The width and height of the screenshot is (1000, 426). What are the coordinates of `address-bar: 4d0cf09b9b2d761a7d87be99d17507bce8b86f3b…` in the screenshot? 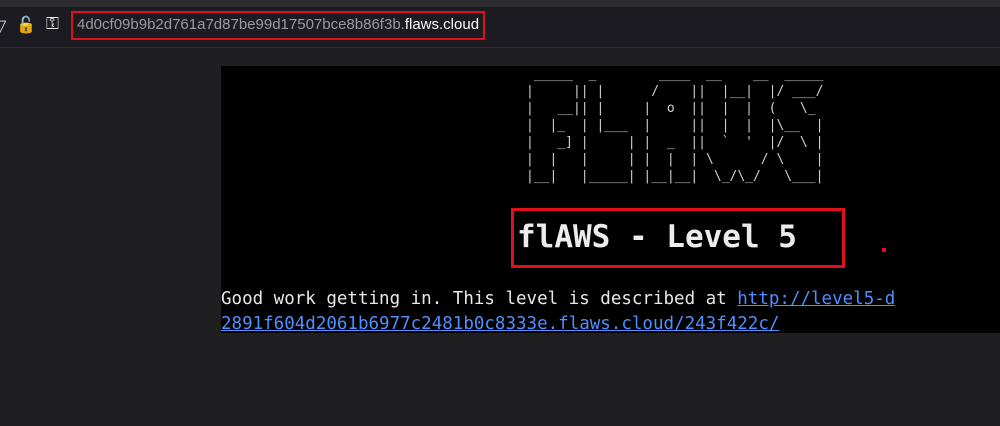 It's located at (278, 24).